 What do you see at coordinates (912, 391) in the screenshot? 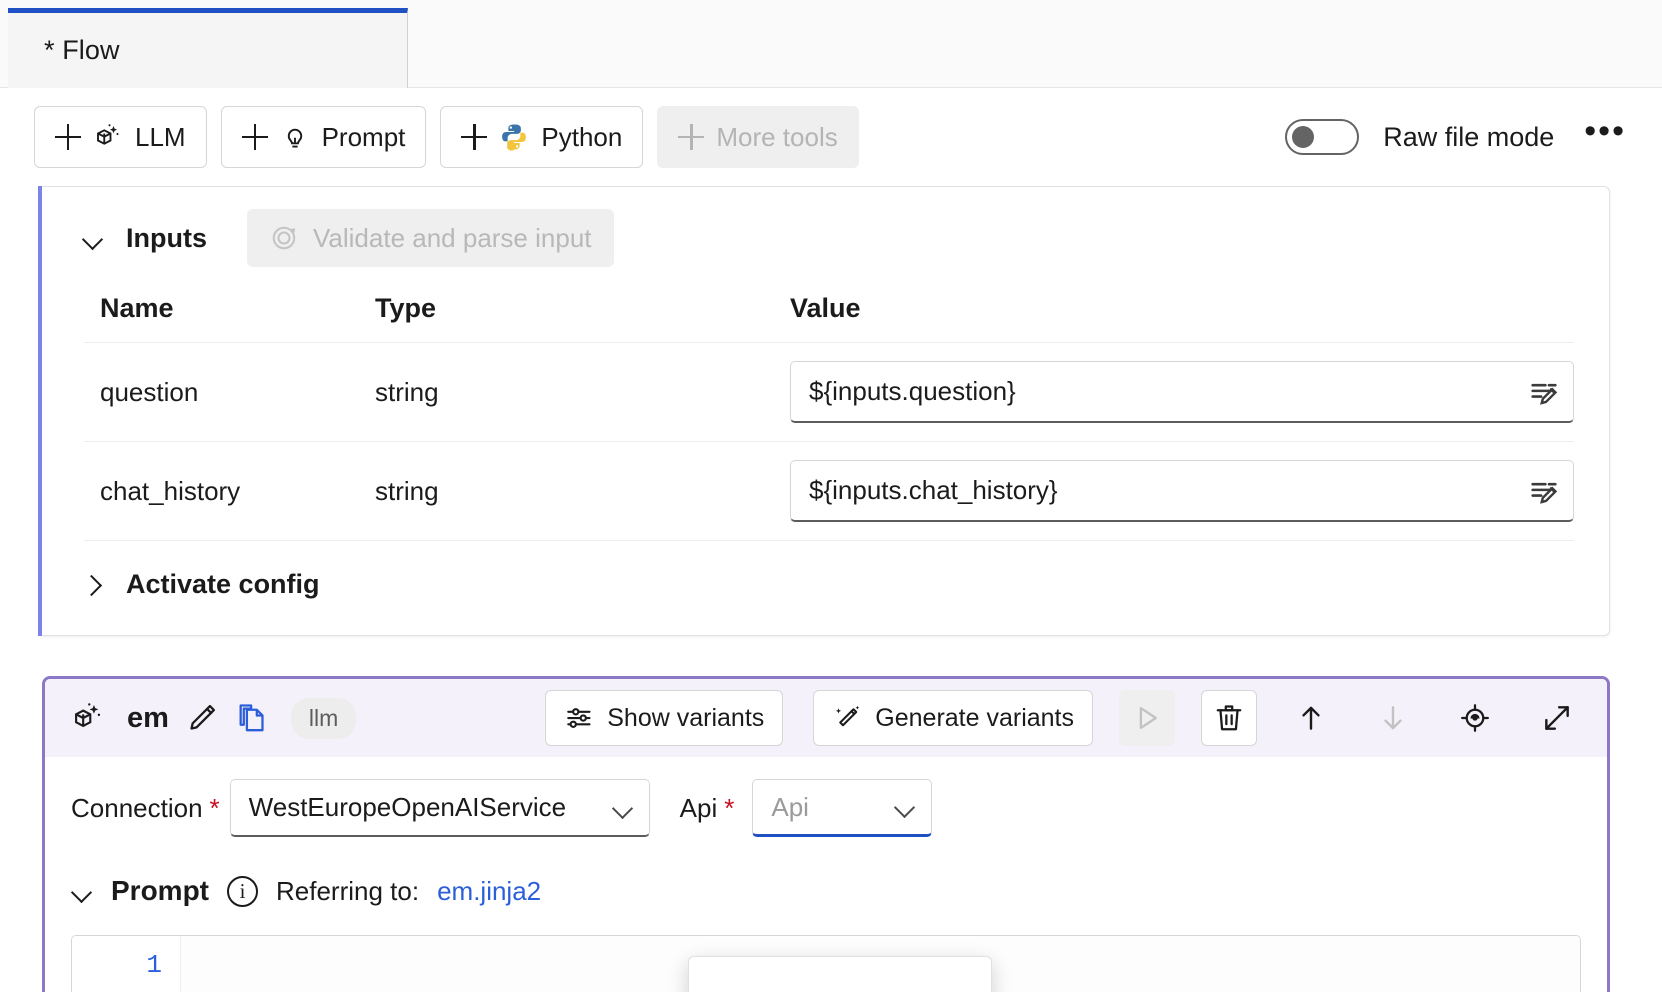
I see `input-value-text-question: ${inputs.question}` at bounding box center [912, 391].